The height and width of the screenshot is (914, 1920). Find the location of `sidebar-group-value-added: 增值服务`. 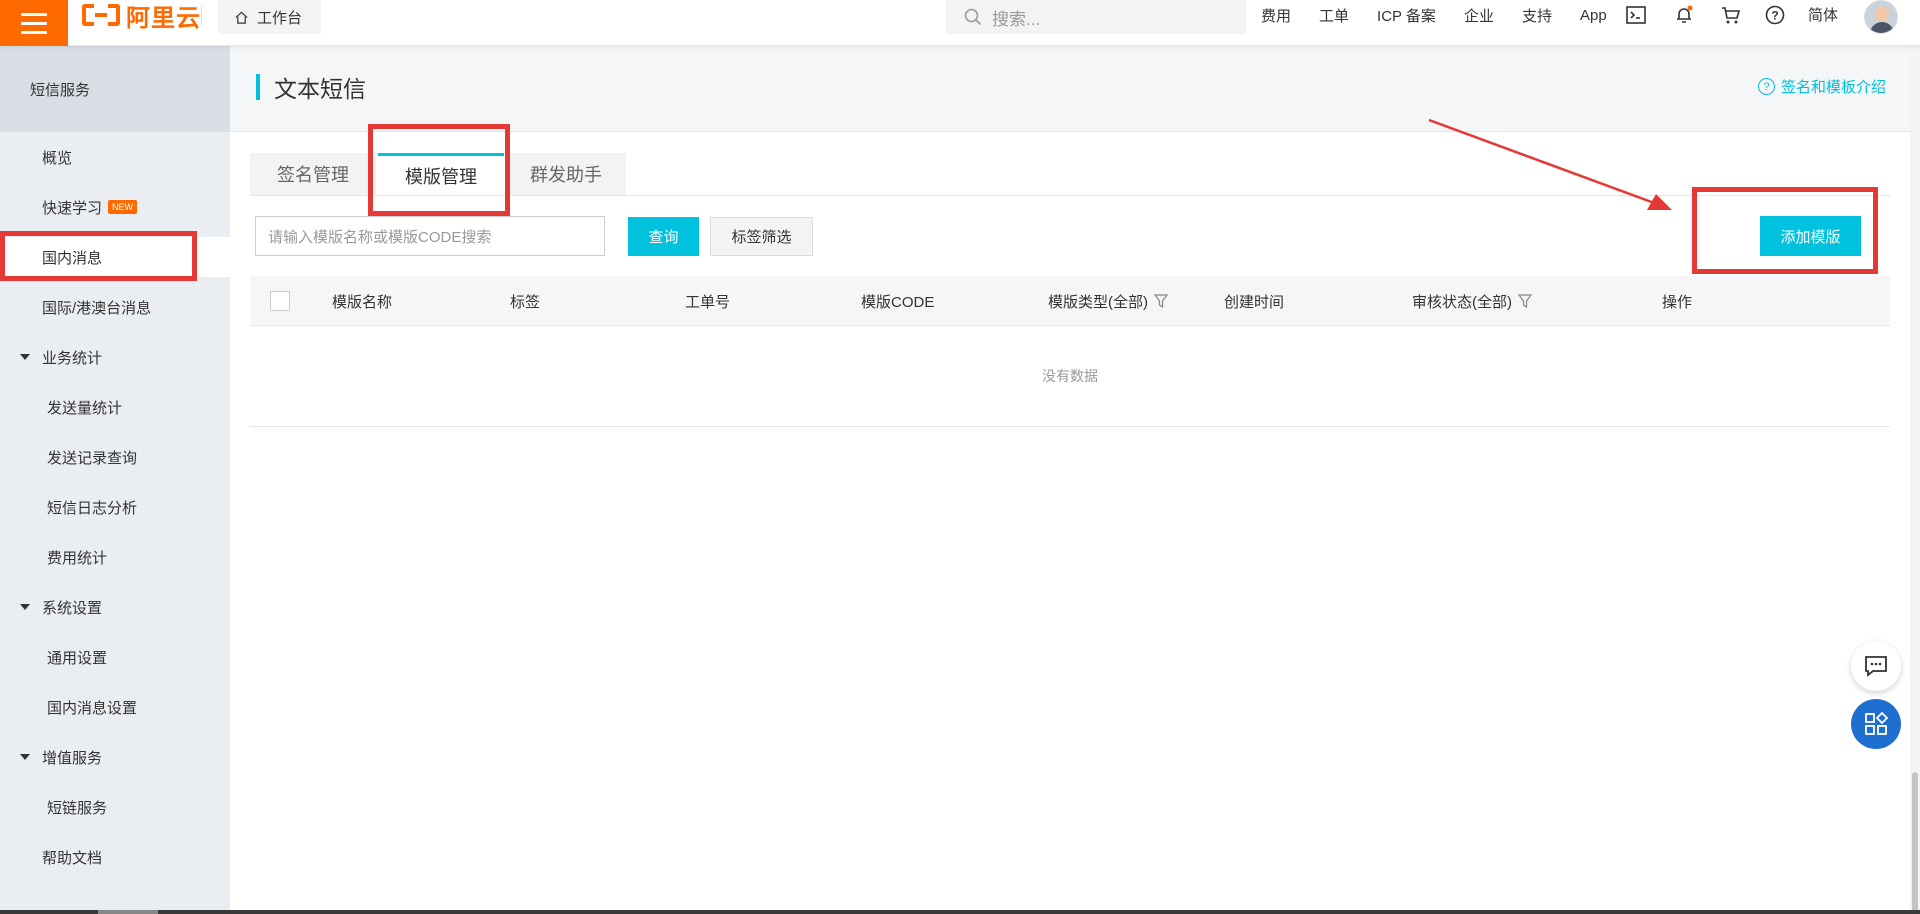

sidebar-group-value-added: 增值服务 is located at coordinates (115, 757).